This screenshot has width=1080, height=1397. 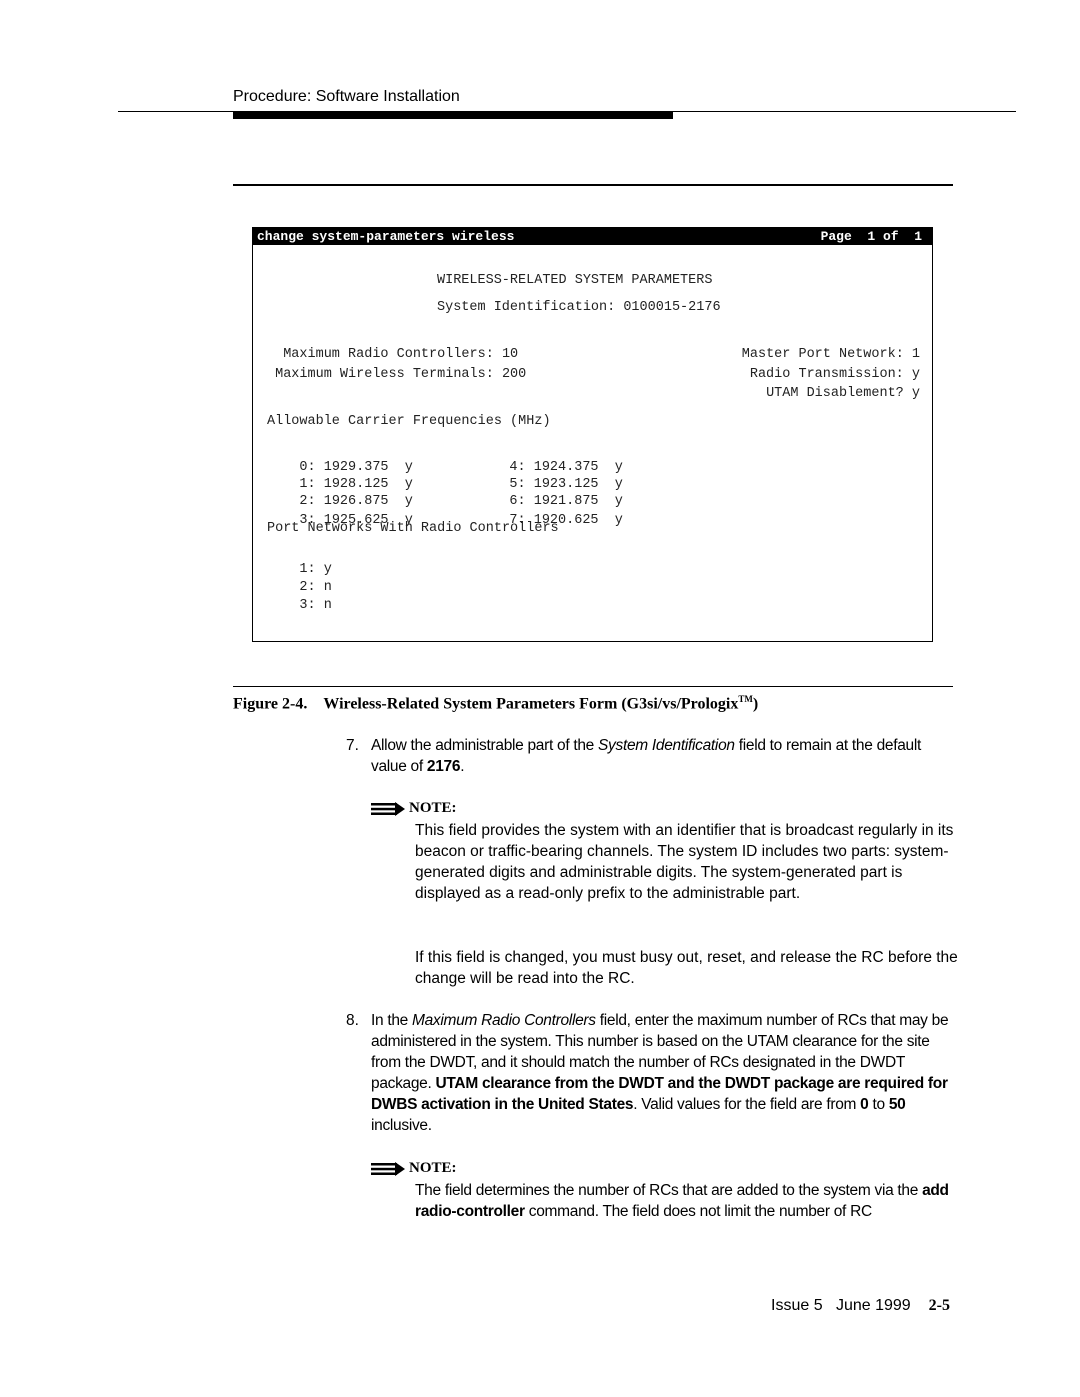 I want to click on utam-disablement-field: UTAM Disablement? y, so click(x=843, y=394).